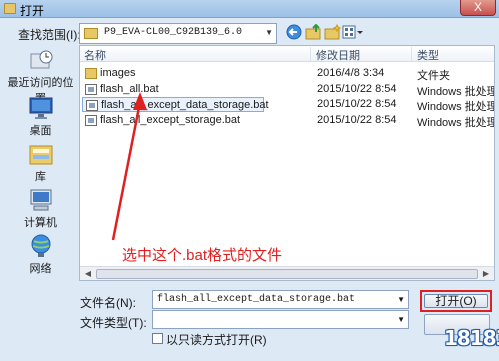  I want to click on filename-field: flash_all_except_data_storage.bat ▼, so click(280, 299).